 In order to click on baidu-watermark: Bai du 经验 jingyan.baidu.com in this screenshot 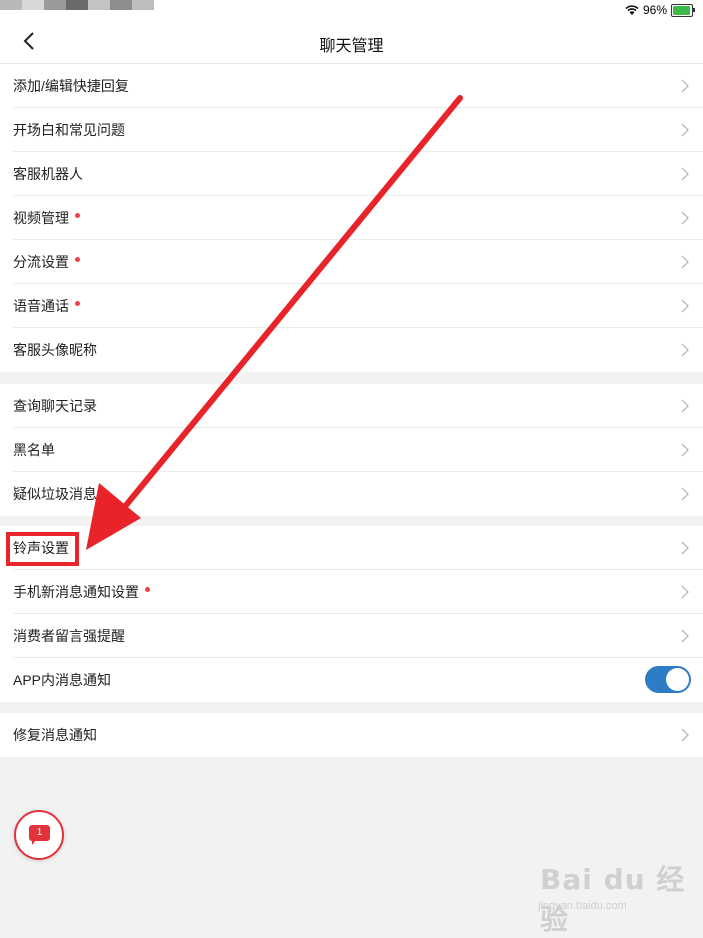, I will do `click(612, 897)`.